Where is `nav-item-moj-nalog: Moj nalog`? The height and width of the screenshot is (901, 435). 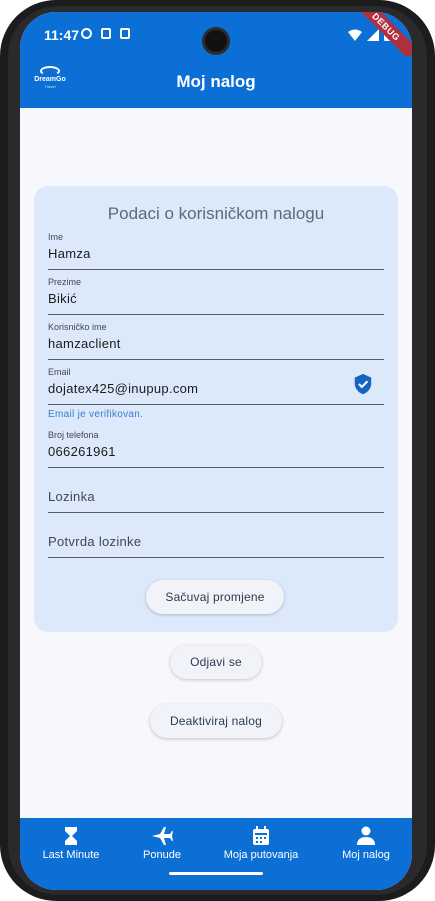 nav-item-moj-nalog: Moj nalog is located at coordinates (366, 843).